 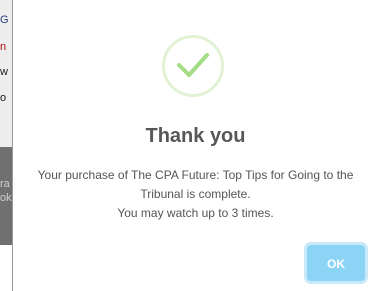 What do you see at coordinates (4, 72) in the screenshot?
I see `background-text-fragment: w` at bounding box center [4, 72].